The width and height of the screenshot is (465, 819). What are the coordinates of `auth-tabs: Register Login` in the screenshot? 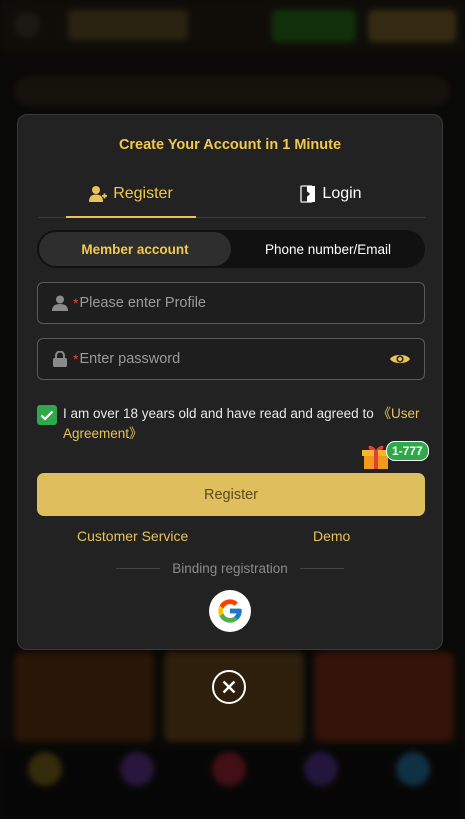 It's located at (232, 194).